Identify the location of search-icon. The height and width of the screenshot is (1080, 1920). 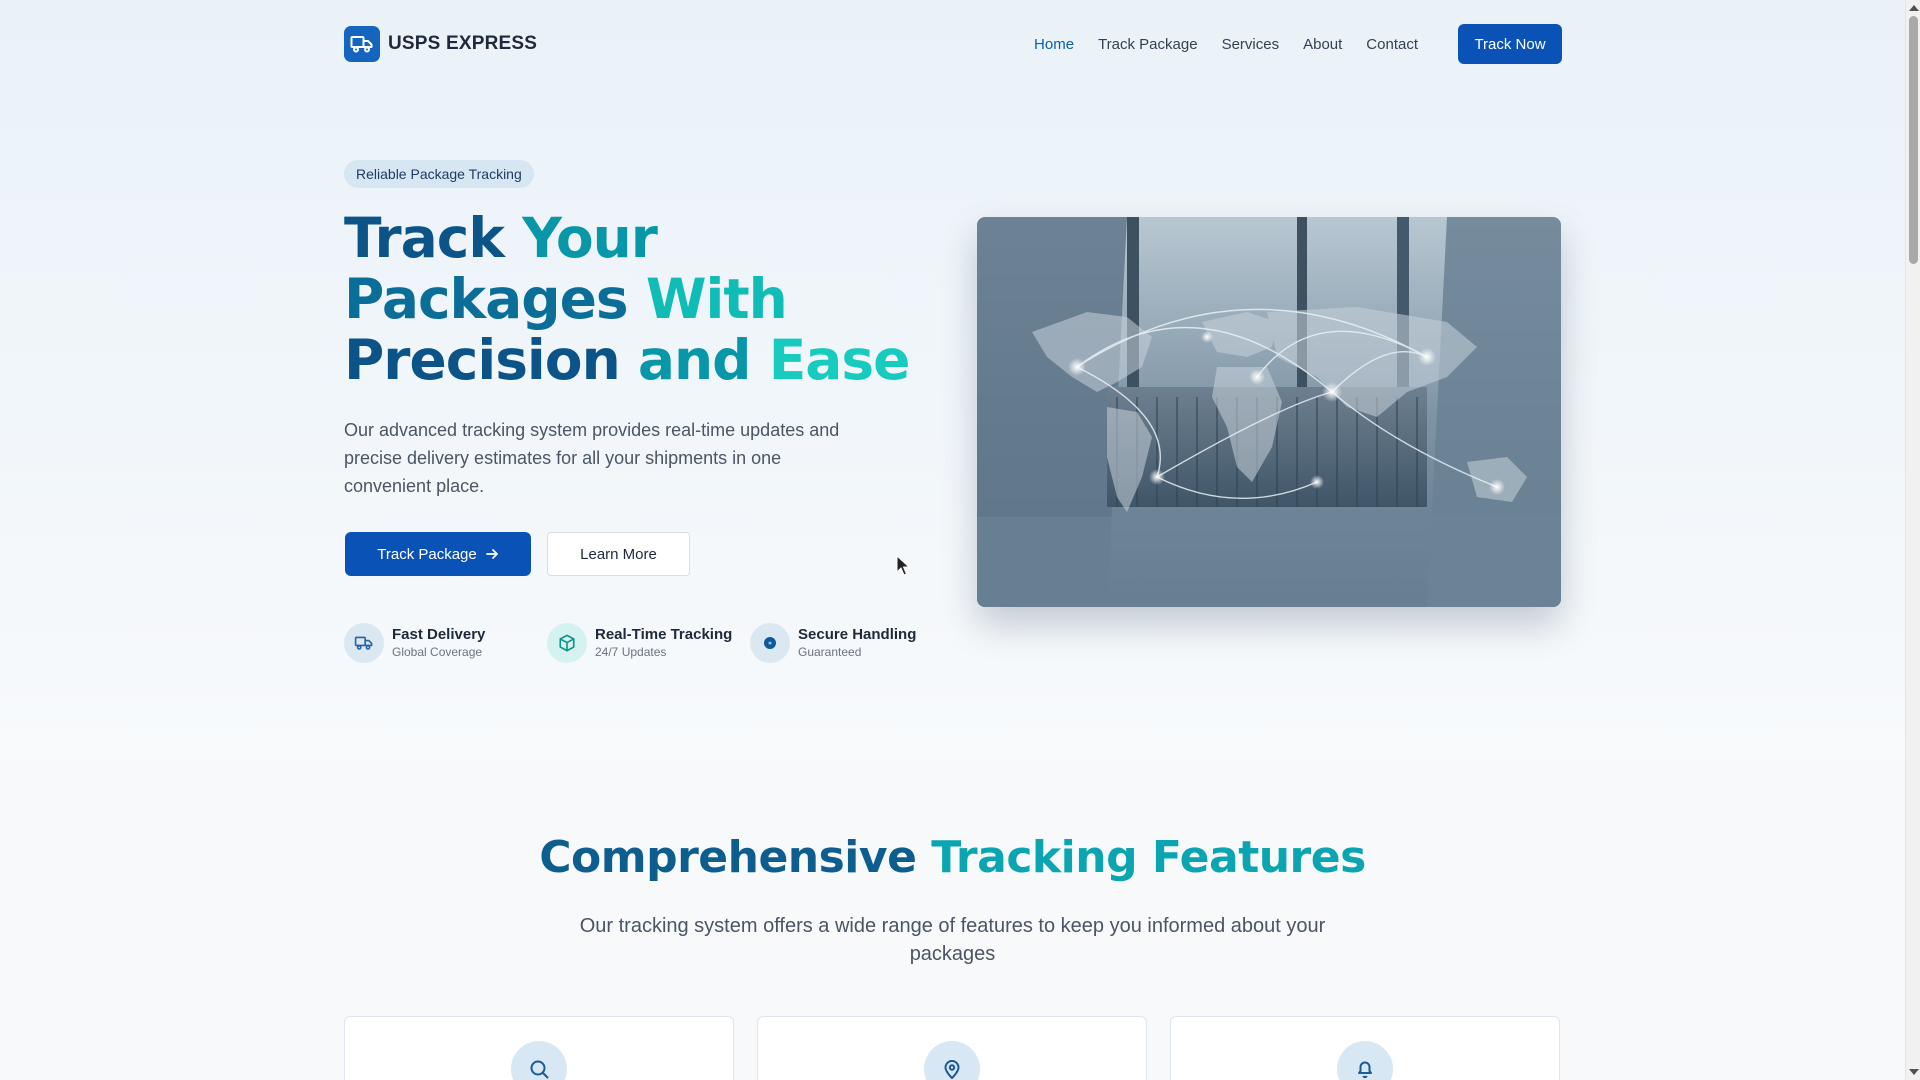
(539, 1060).